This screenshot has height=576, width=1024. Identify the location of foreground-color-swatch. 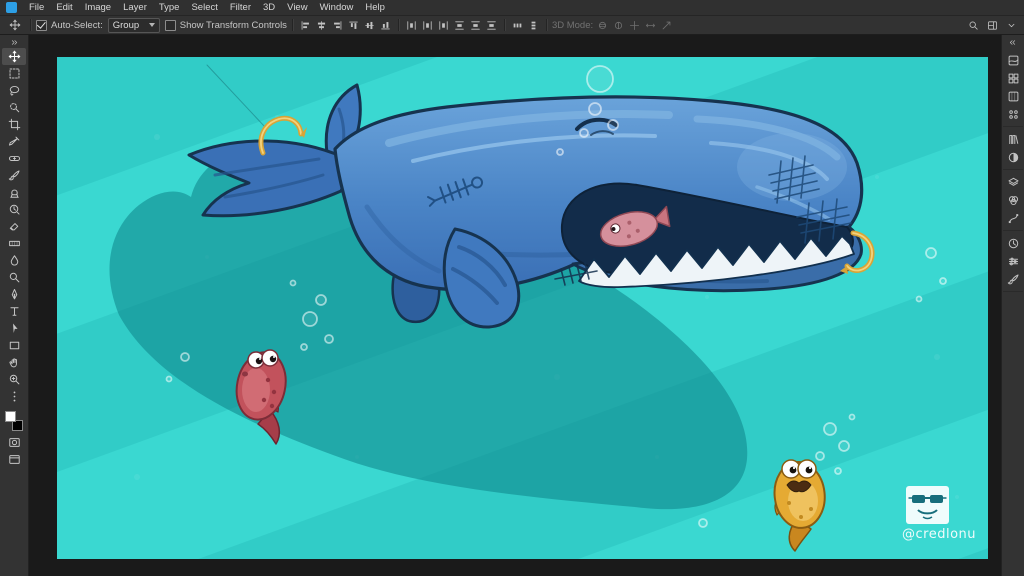
(10, 416).